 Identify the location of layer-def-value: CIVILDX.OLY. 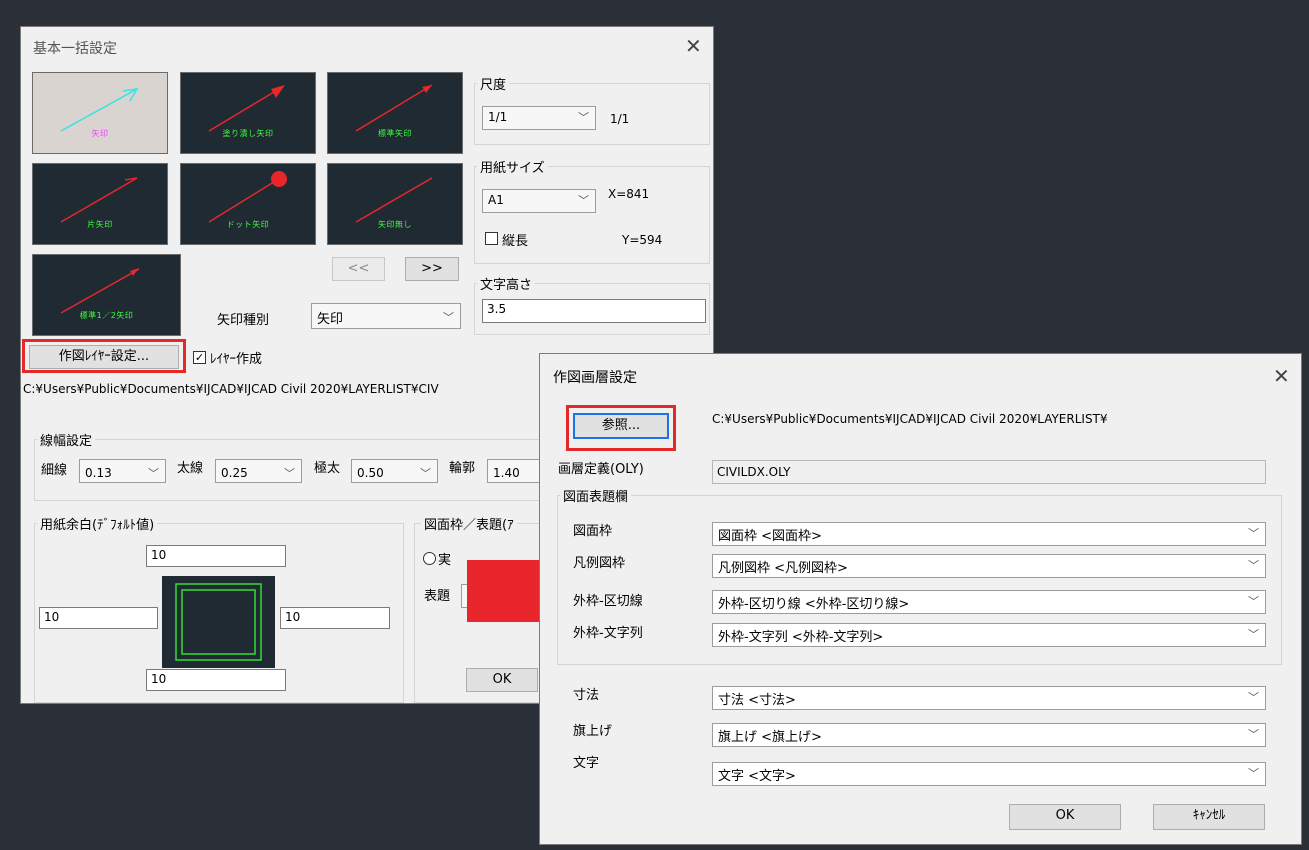
(754, 472).